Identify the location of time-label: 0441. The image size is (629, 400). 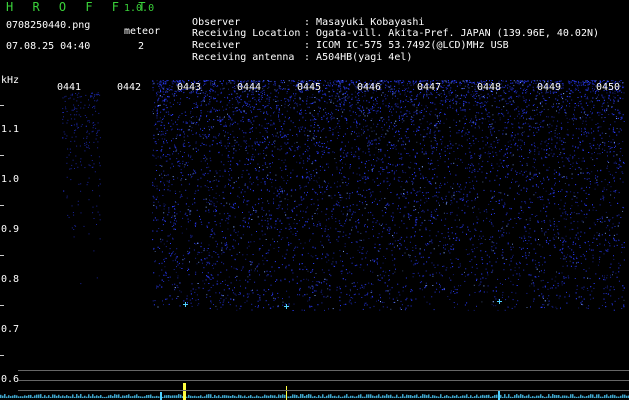
(69, 87).